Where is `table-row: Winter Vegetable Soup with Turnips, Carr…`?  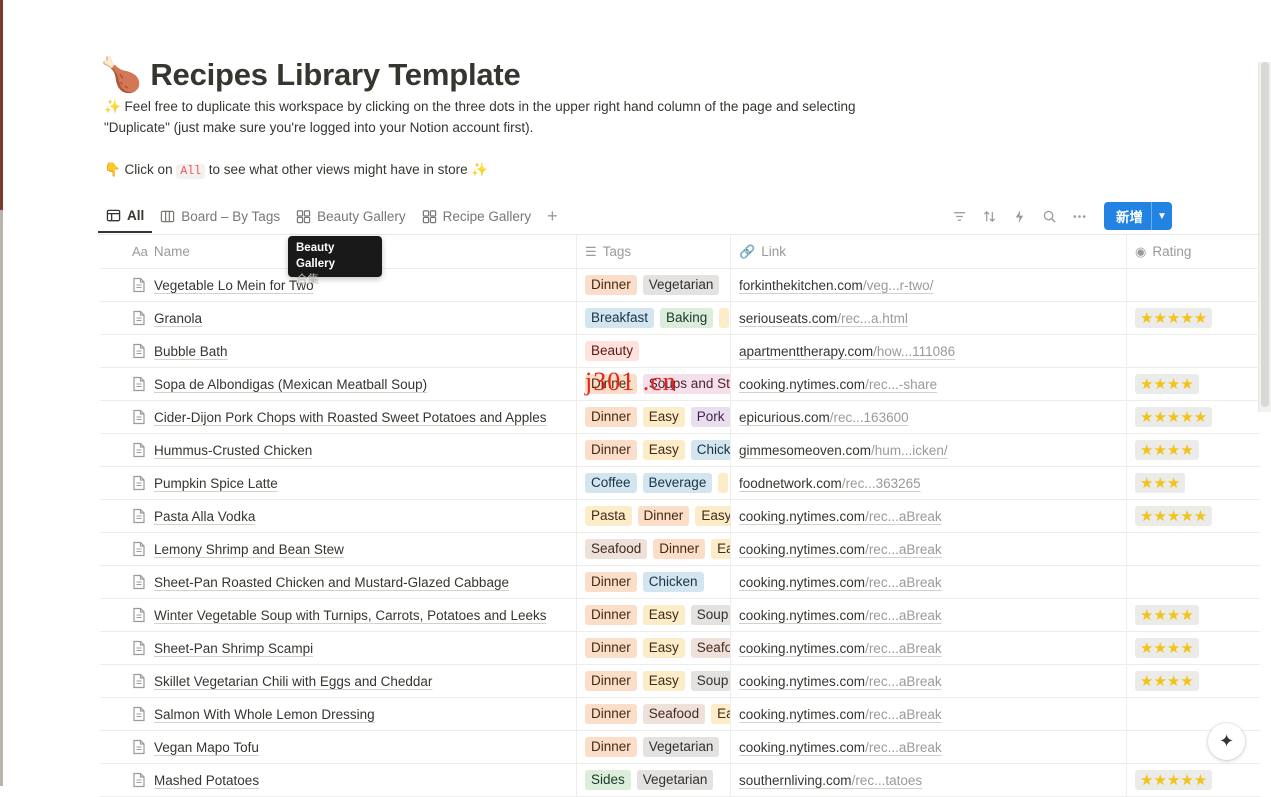 table-row: Winter Vegetable Soup with Turnips, Carr… is located at coordinates (680, 615).